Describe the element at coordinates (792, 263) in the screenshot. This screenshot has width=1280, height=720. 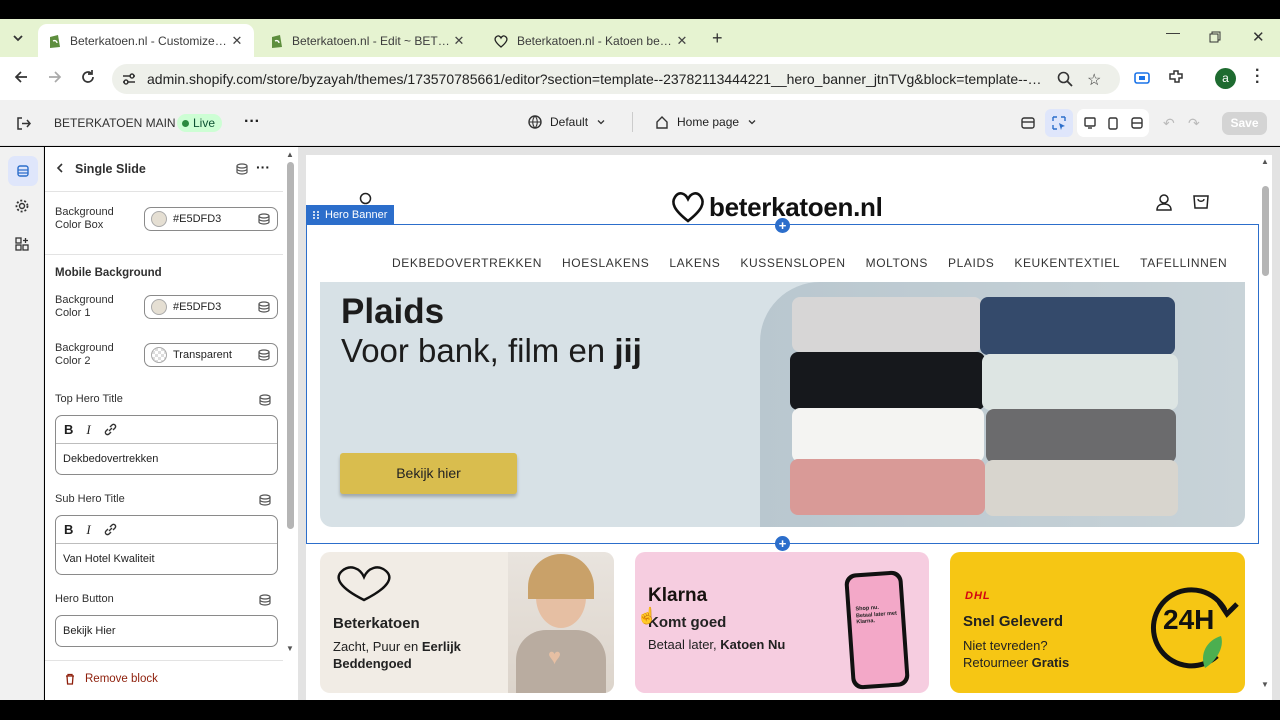
I see `nav-item-kussenslopen: KUSSENSLOPEN` at that location.